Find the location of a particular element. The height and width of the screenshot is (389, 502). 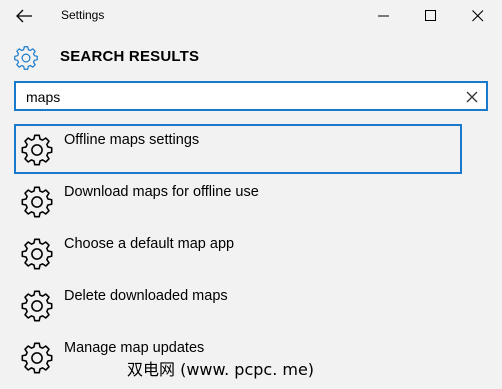

minimize-button is located at coordinates (384, 16).